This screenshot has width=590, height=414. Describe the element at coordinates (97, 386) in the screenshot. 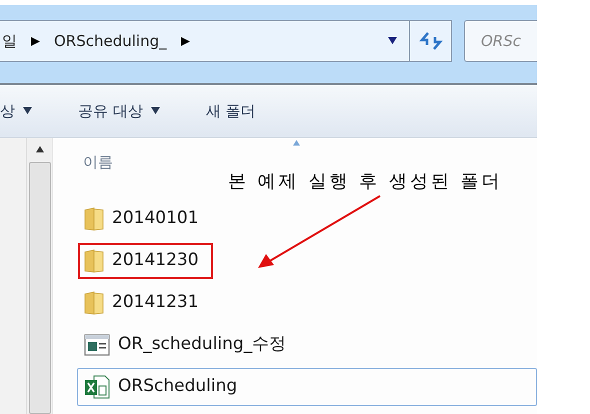

I see `spreadsheet-icon` at that location.